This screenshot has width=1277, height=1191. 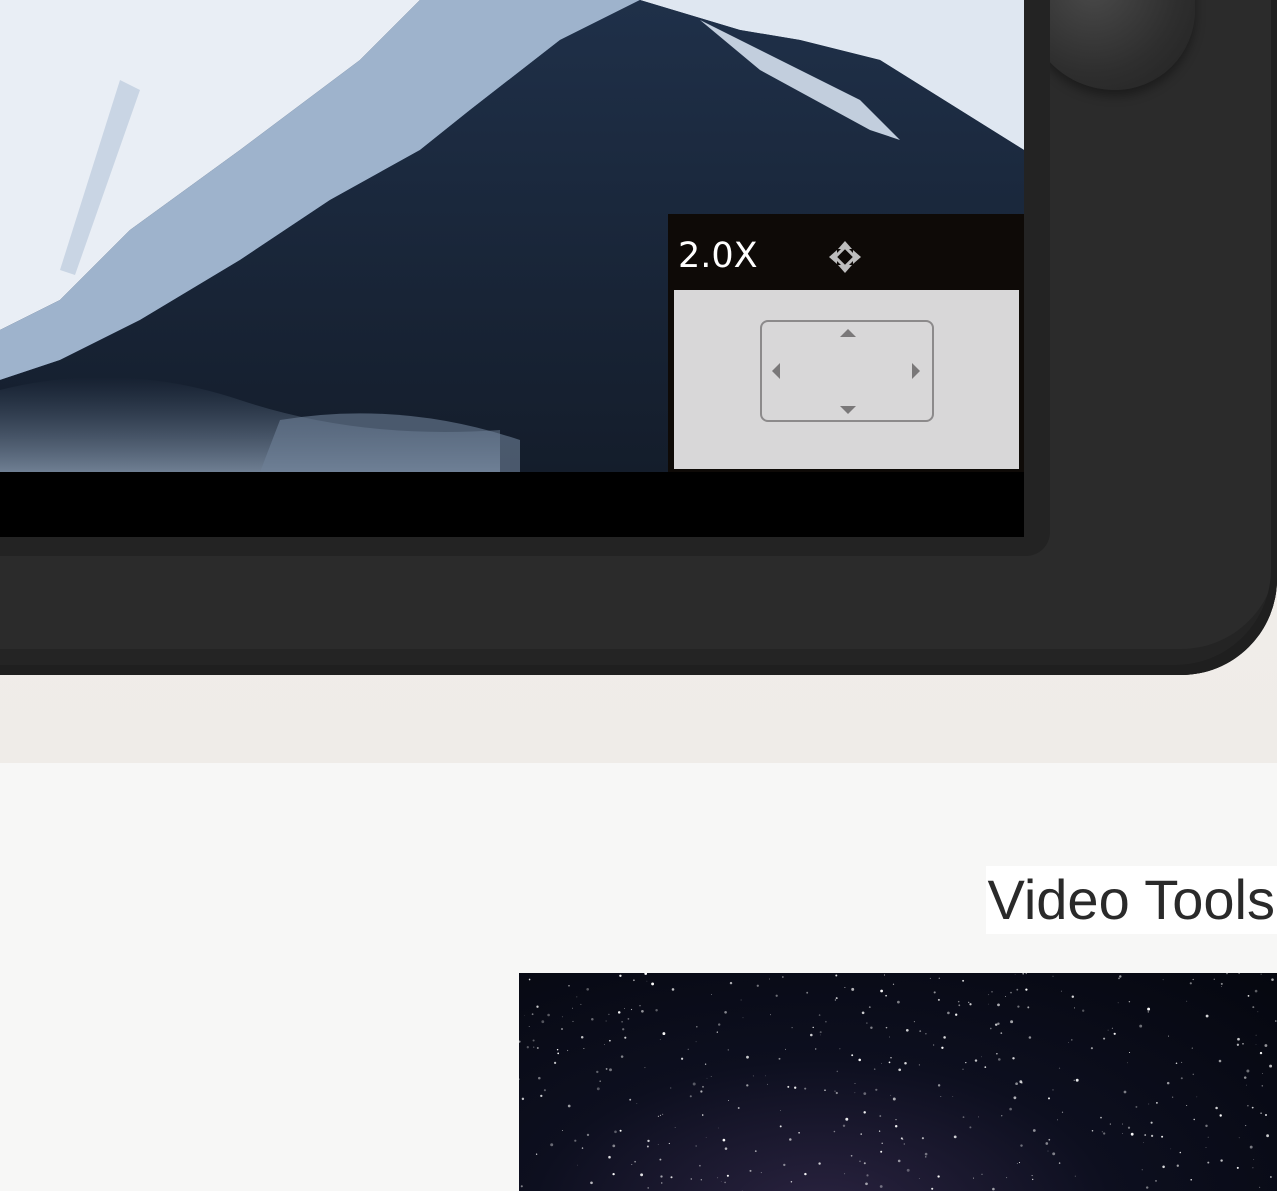 I want to click on zoom-minimap, so click(x=846, y=379).